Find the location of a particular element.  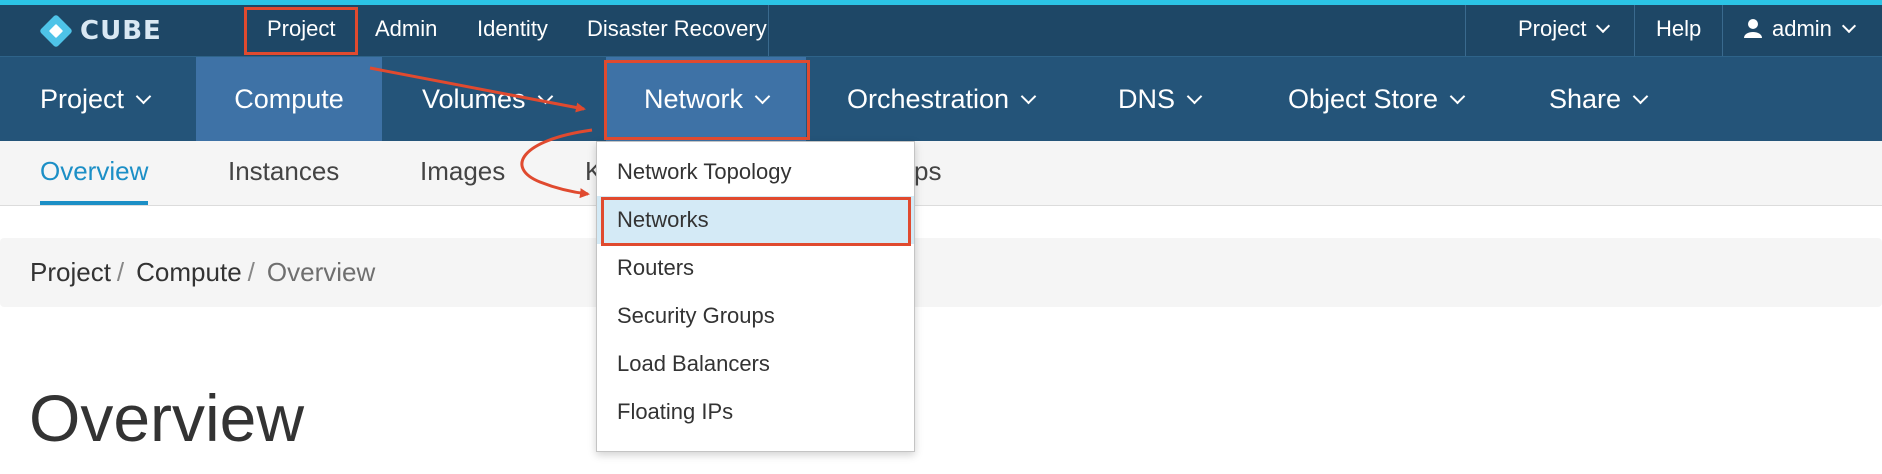

arrow-project-to-network is located at coordinates (477, 89).